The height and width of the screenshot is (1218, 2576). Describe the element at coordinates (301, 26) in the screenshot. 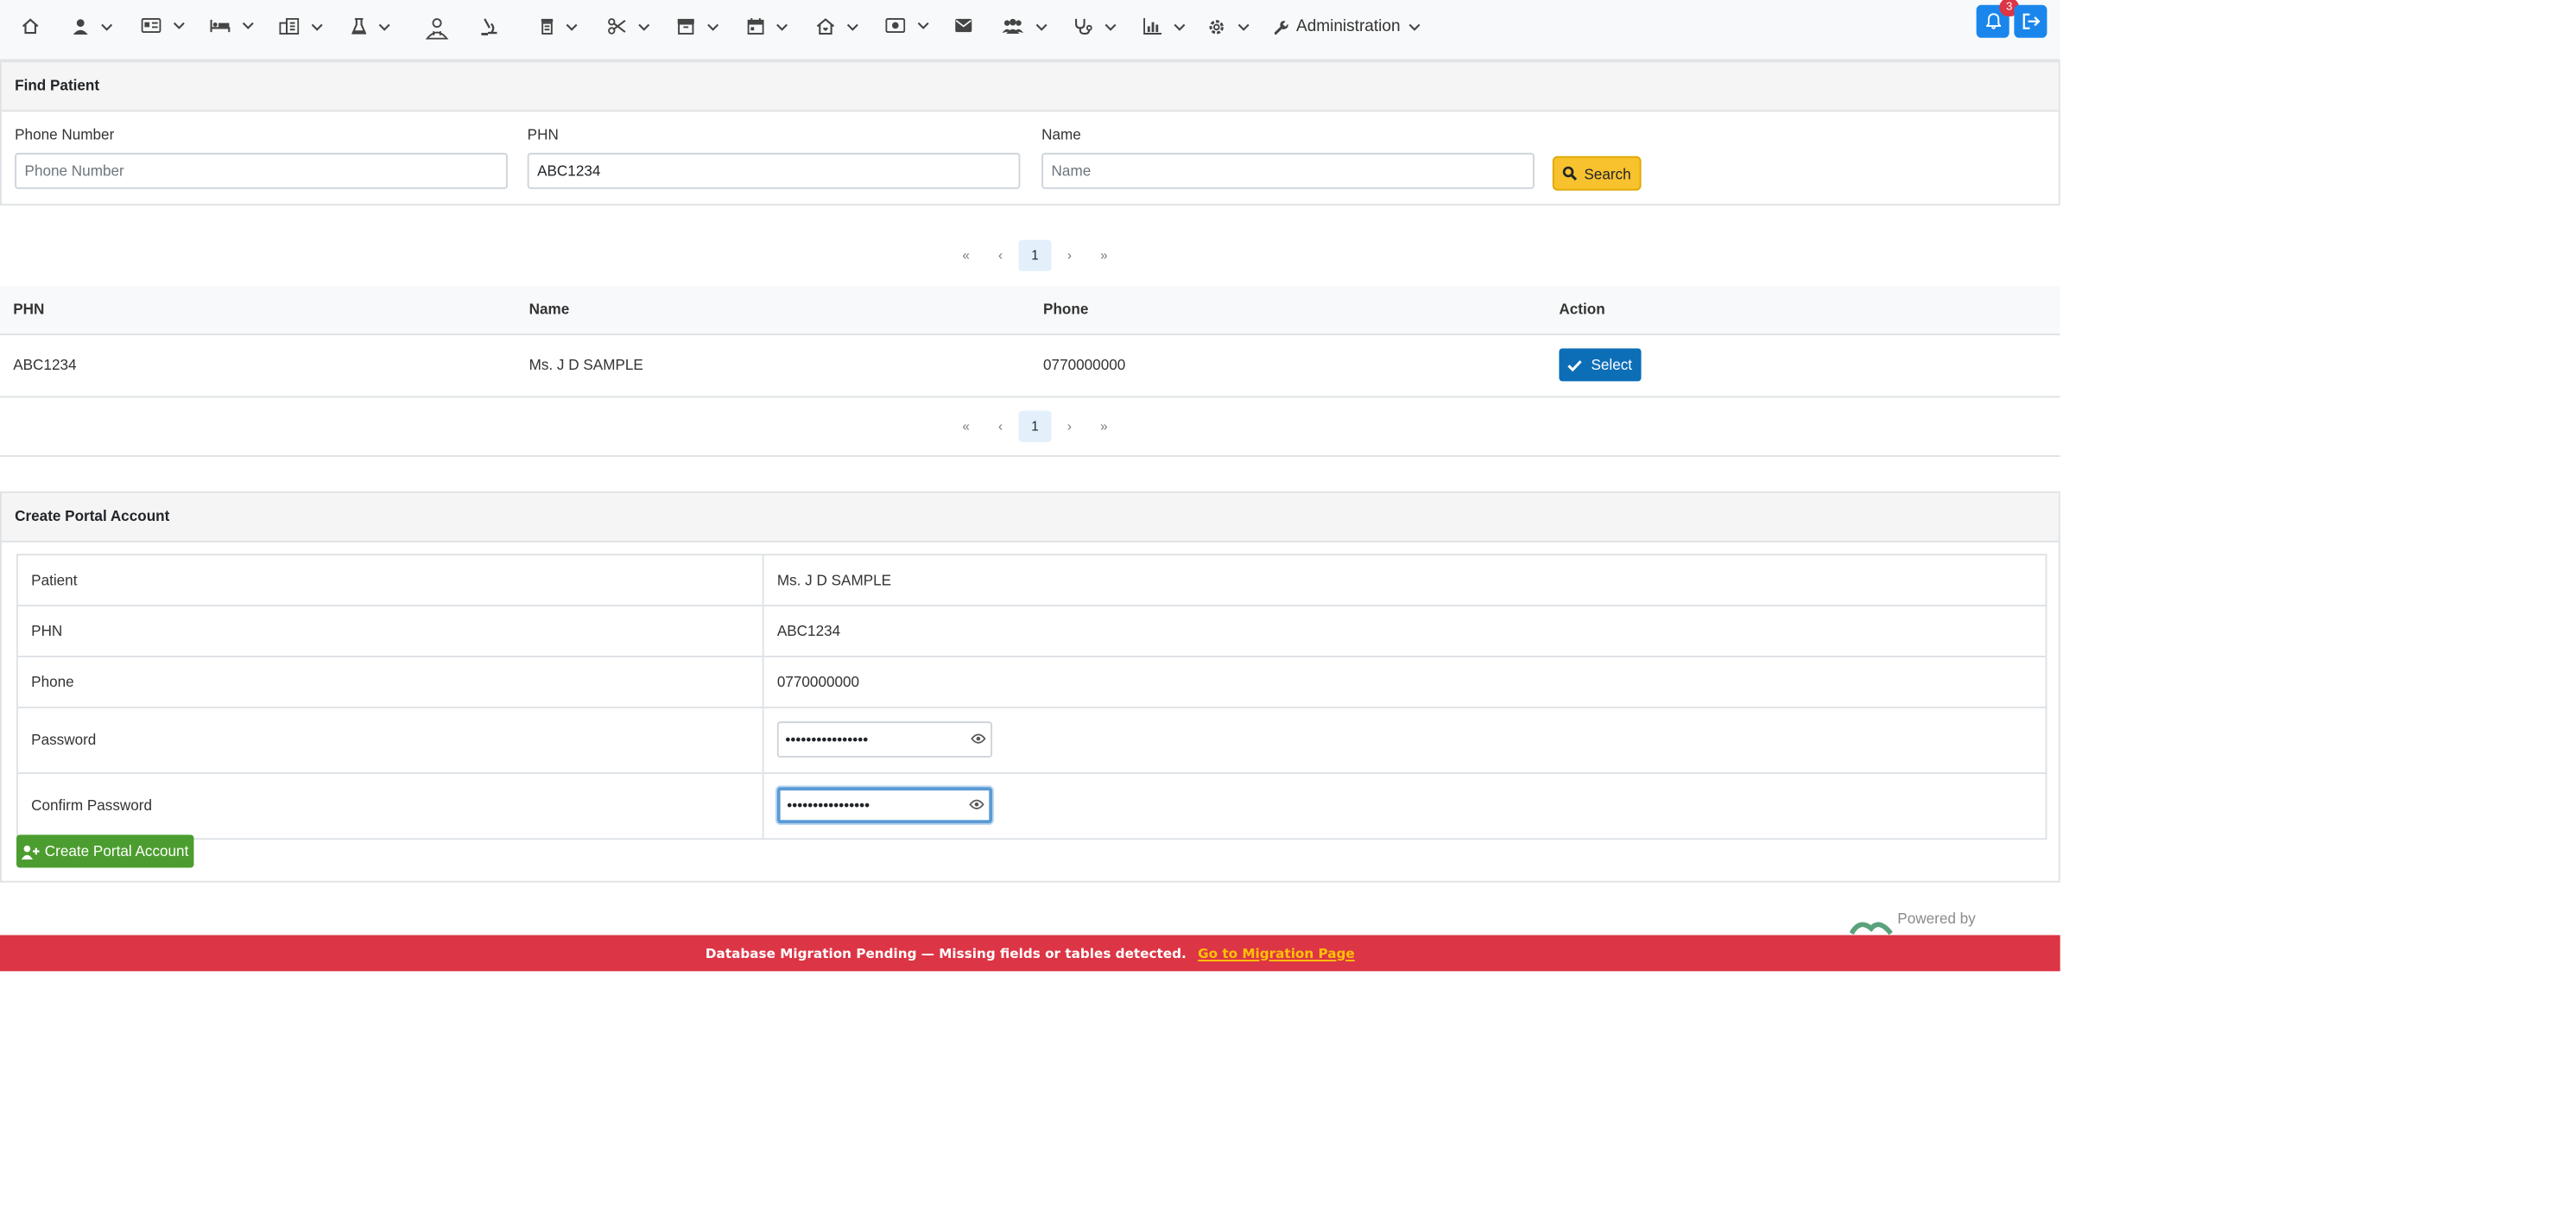

I see `nav-clinic-menu` at that location.